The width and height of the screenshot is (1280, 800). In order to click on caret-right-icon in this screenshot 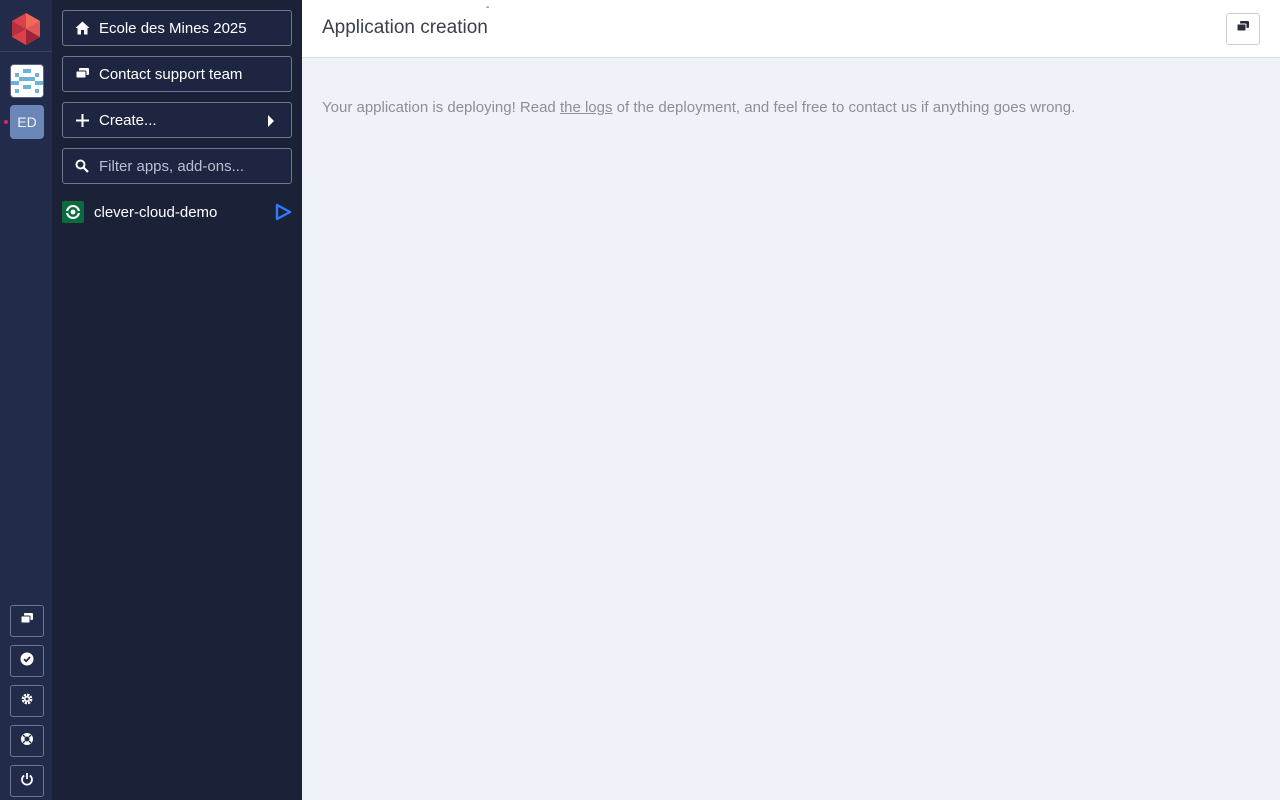, I will do `click(271, 122)`.